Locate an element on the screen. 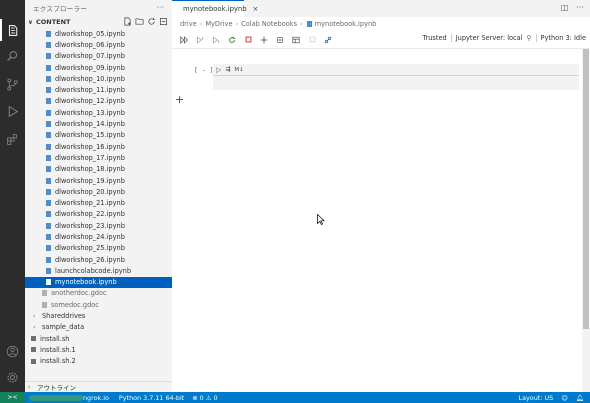 This screenshot has height=403, width=590. tab-actions: ◫ ··· is located at coordinates (572, 7).